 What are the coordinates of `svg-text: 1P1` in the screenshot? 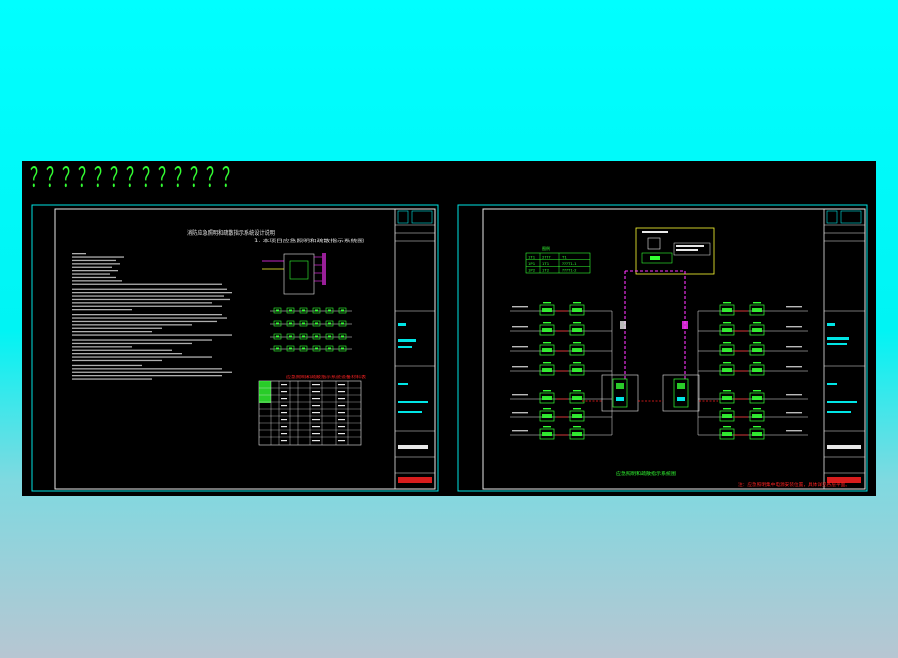 It's located at (532, 263).